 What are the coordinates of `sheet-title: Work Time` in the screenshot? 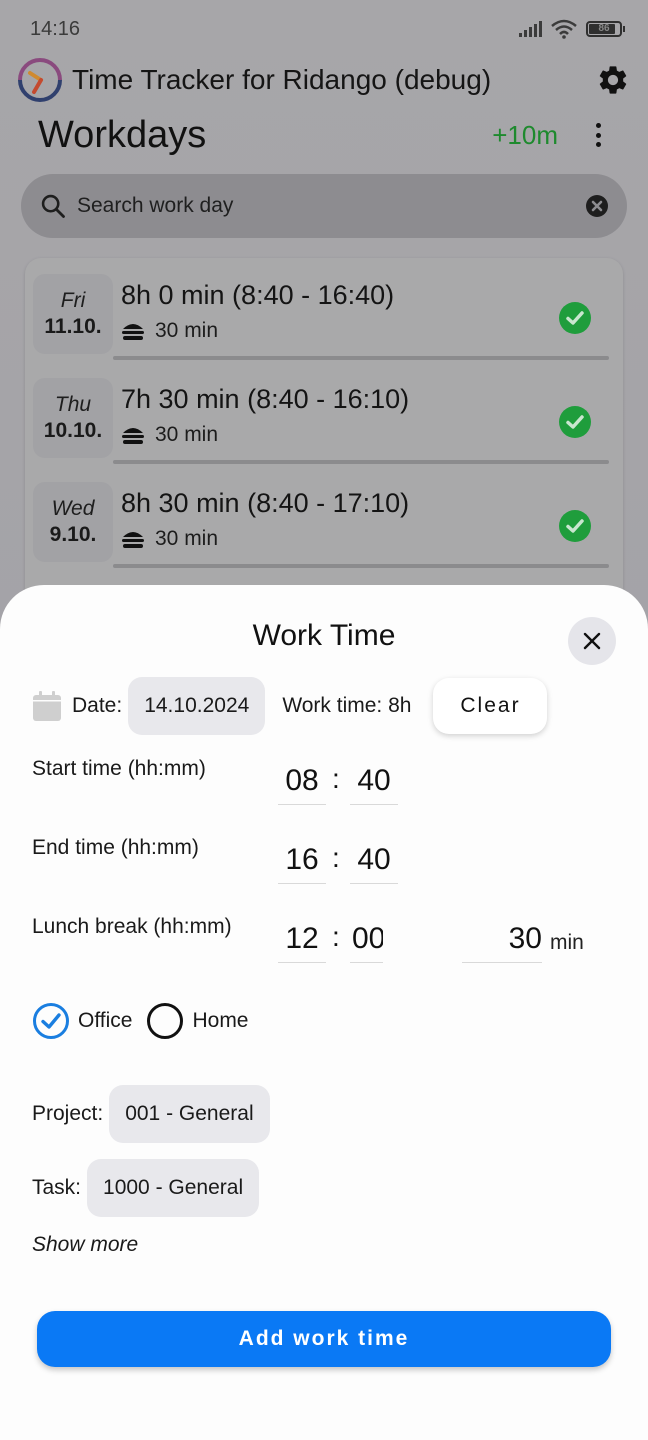 It's located at (324, 635).